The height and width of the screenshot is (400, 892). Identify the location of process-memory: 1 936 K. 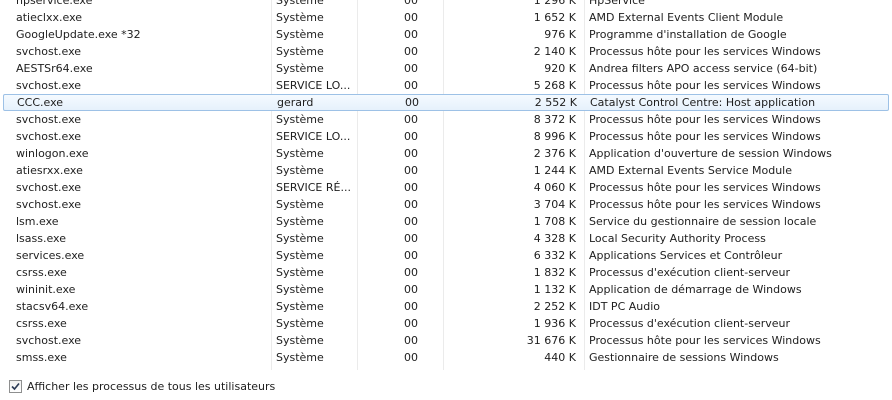
(554, 323).